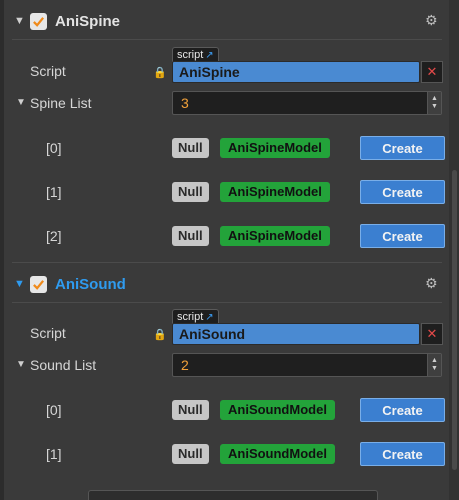 The height and width of the screenshot is (500, 459). What do you see at coordinates (296, 72) in the screenshot?
I see `script-field: AniSpine` at bounding box center [296, 72].